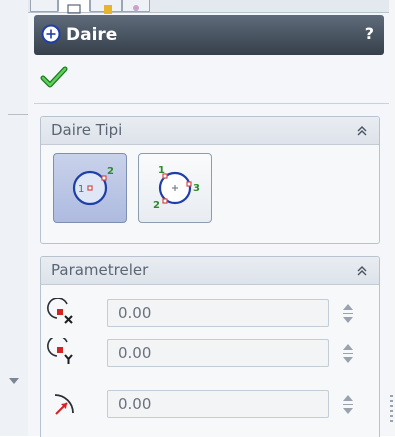 The height and width of the screenshot is (437, 395). I want to click on right-resize-strip, so click(392, 218).